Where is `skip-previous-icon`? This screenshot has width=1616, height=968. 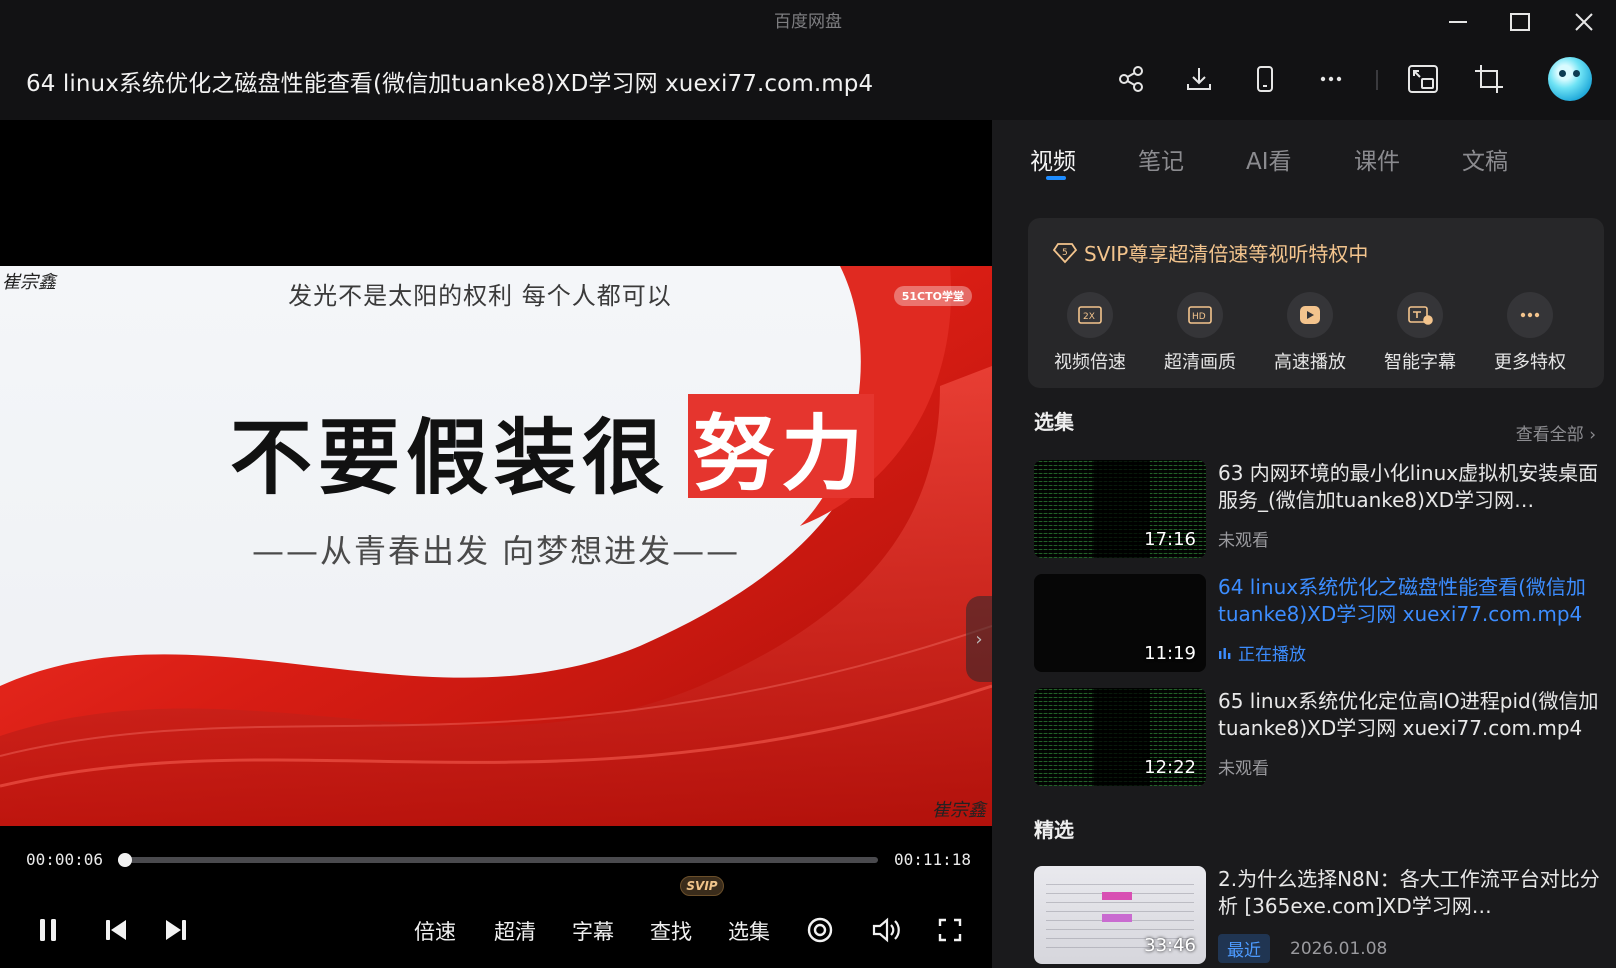
skip-previous-icon is located at coordinates (116, 930).